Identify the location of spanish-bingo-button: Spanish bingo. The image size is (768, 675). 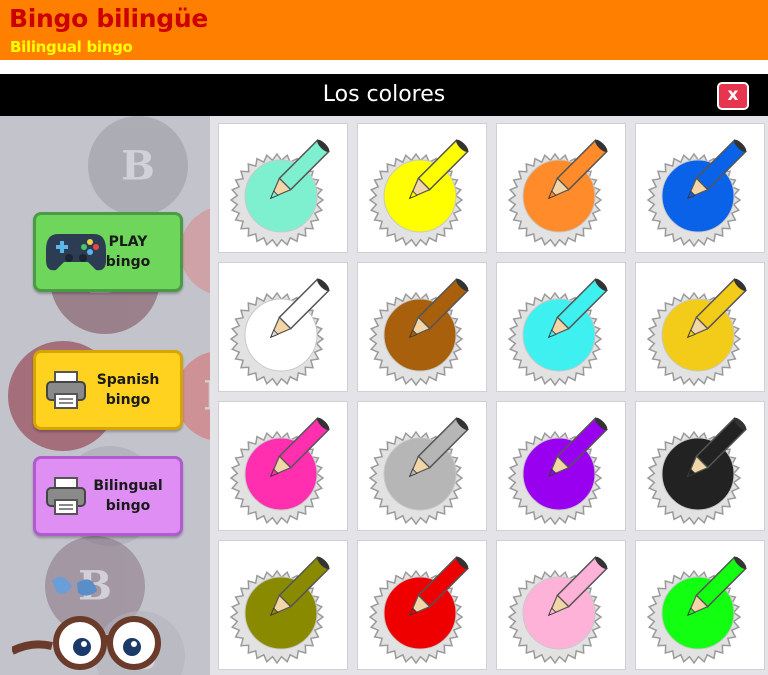
(108, 390).